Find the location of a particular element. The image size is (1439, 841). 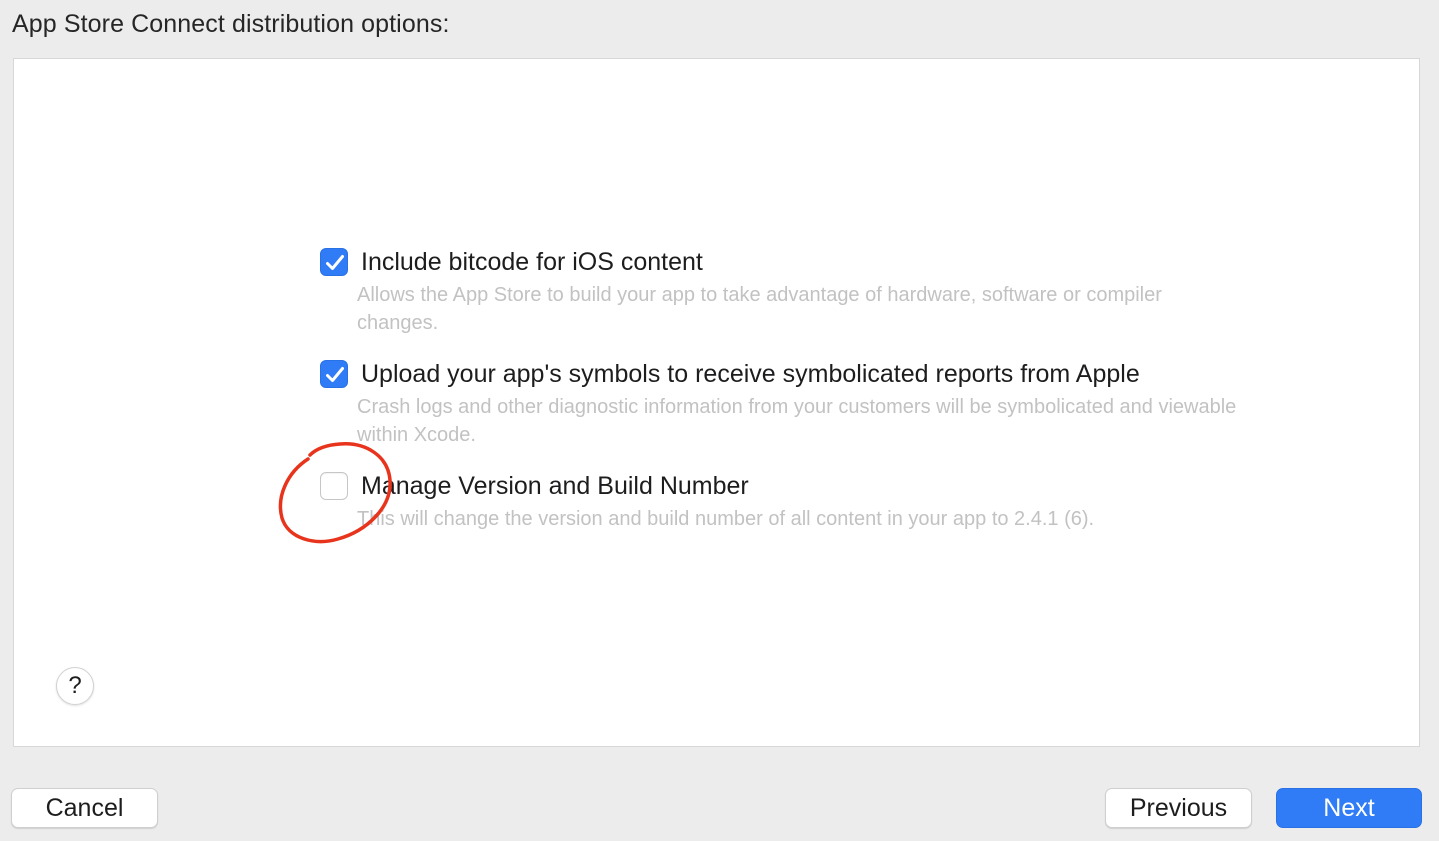

cancel-button: Cancel is located at coordinates (84, 808).